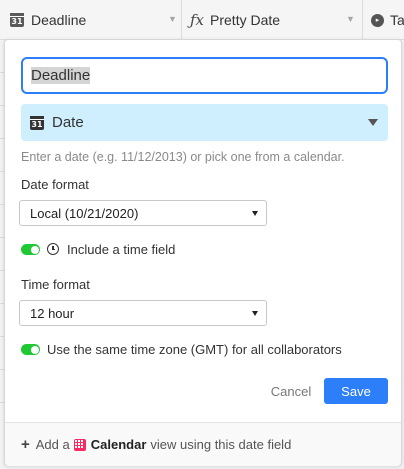 The image size is (404, 469). What do you see at coordinates (291, 391) in the screenshot?
I see `cancel-button: Cancel` at bounding box center [291, 391].